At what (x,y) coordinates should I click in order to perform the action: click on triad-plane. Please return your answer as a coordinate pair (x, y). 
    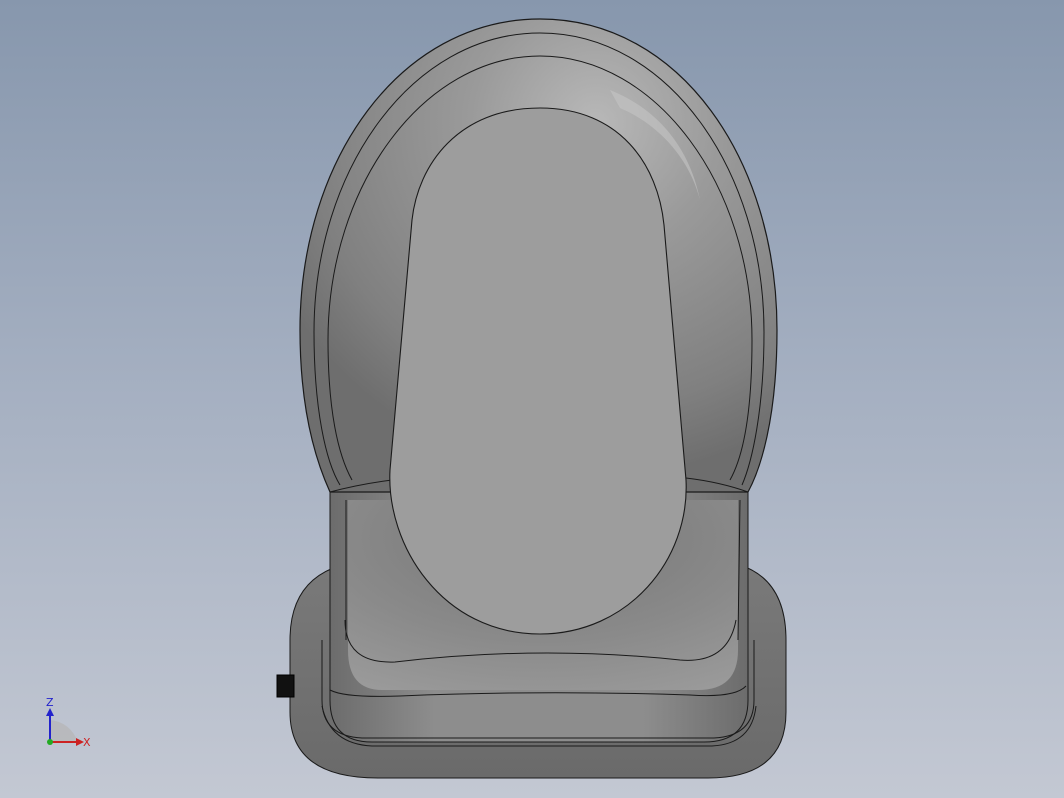
    Looking at the image, I should click on (64, 731).